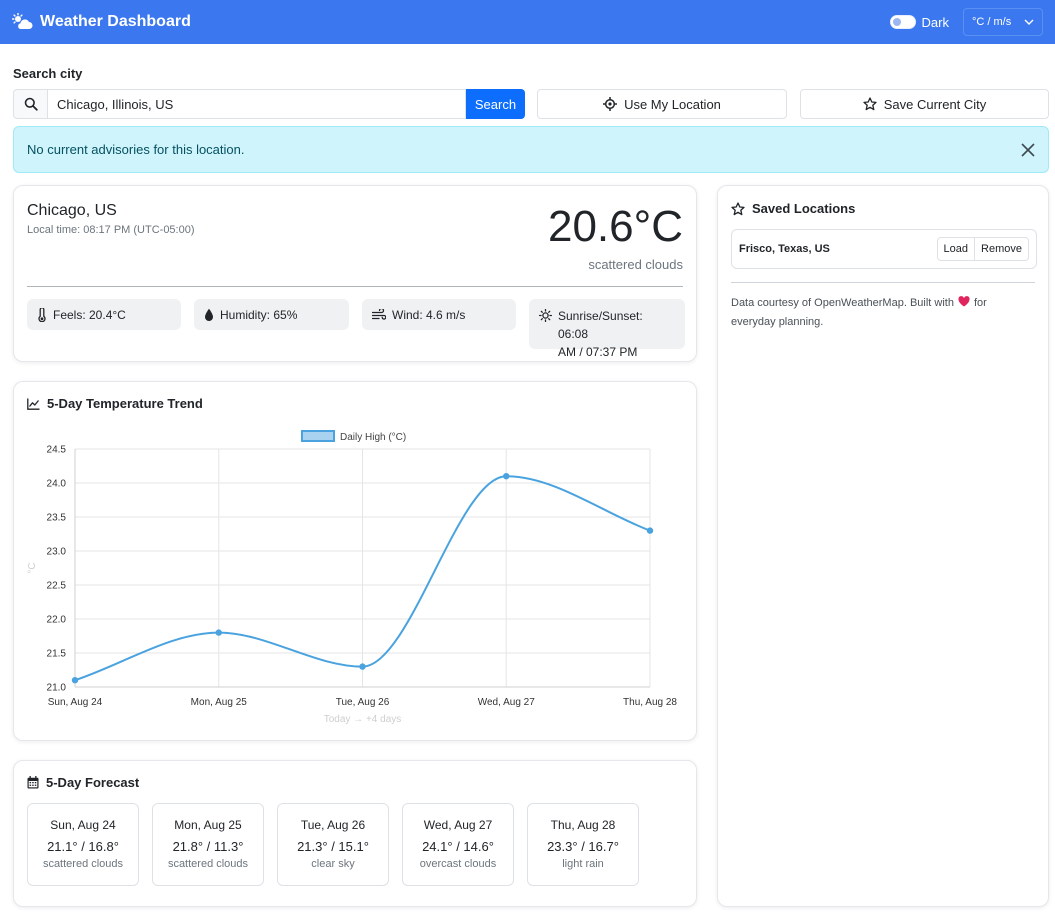  I want to click on saved-actions: Load Remove, so click(982, 249).